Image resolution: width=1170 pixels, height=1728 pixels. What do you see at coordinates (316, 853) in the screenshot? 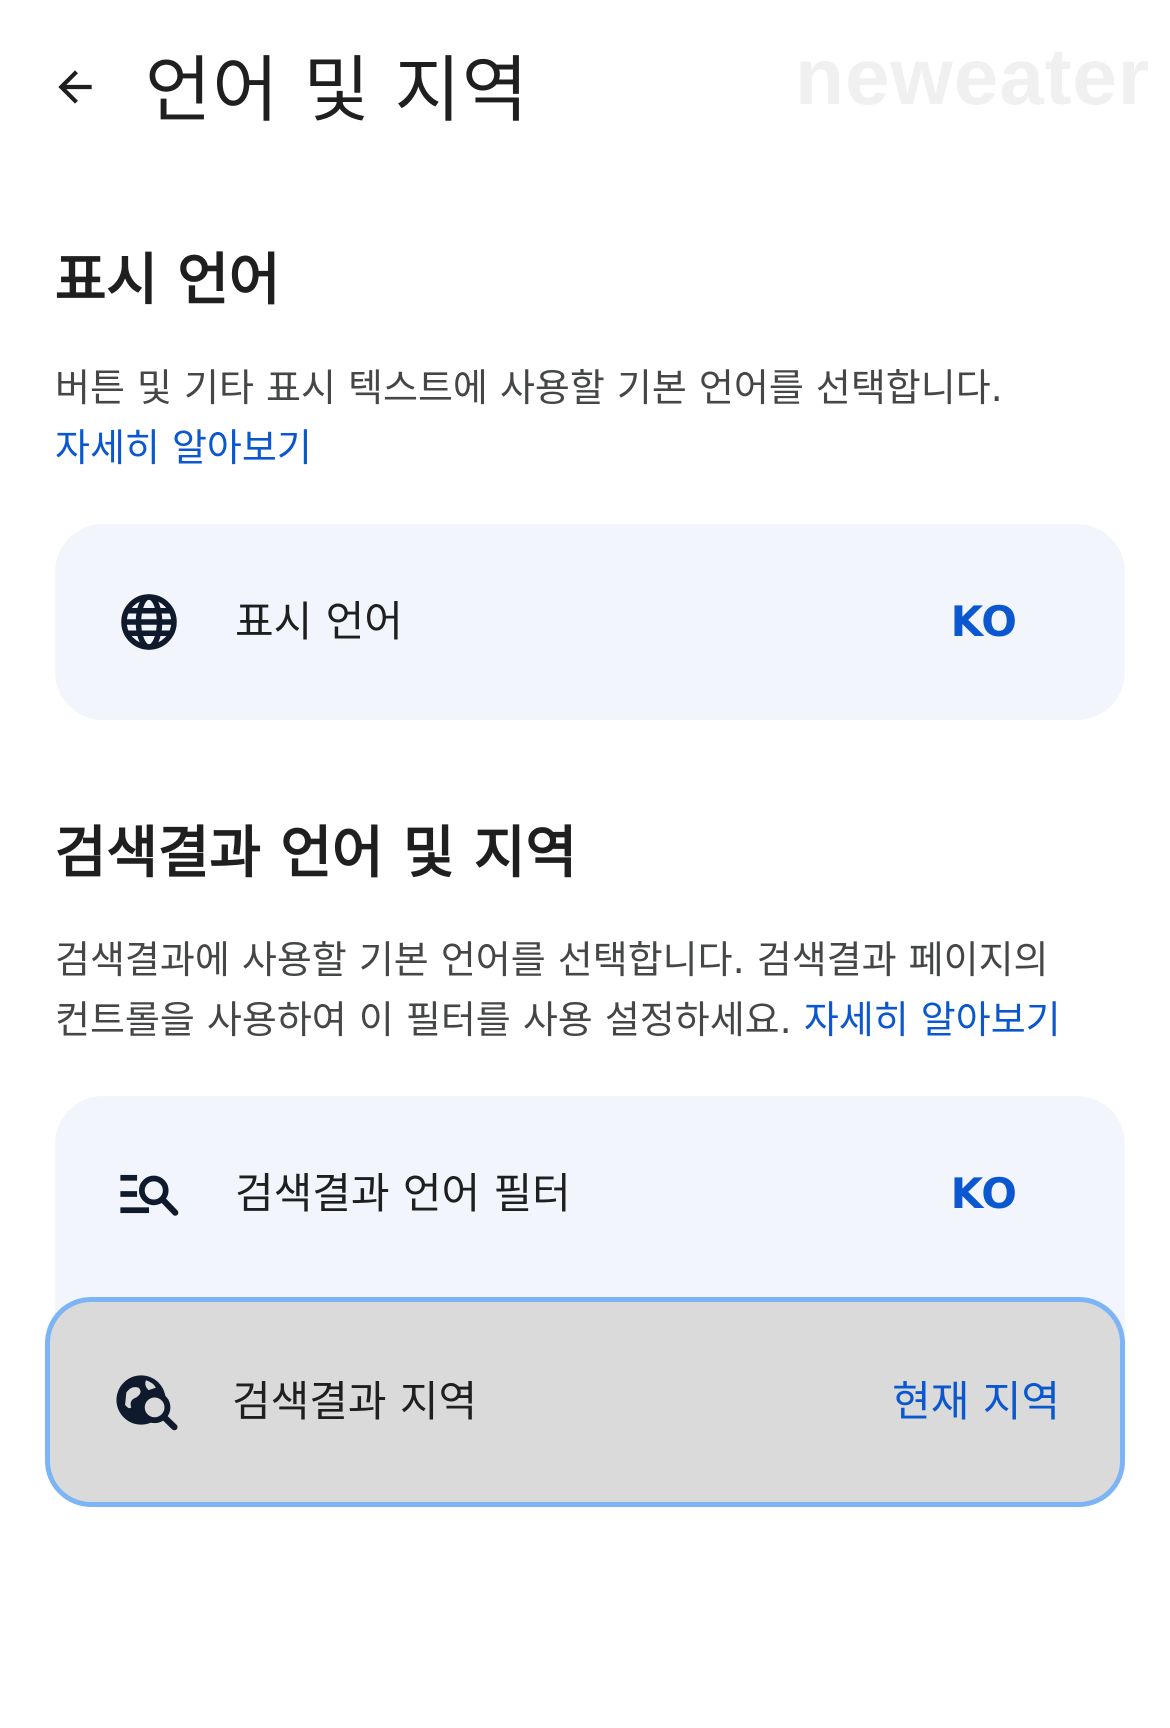
I see `search-language-heading: 검색결과 언어 및 지역` at bounding box center [316, 853].